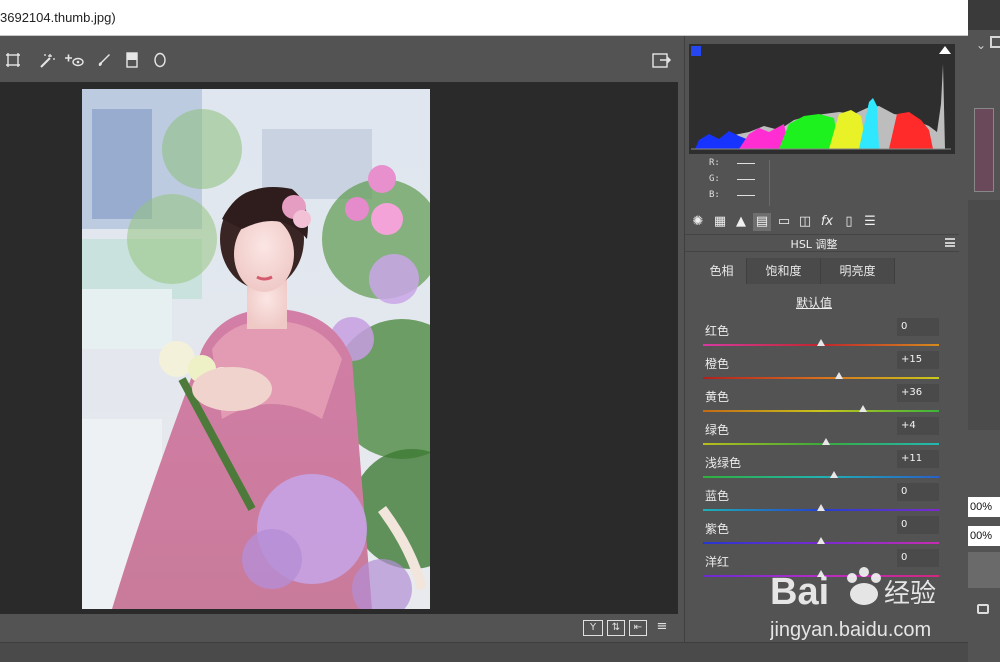 This screenshot has width=1000, height=662. I want to click on slider-magenta: 洋红 0, so click(822, 566).